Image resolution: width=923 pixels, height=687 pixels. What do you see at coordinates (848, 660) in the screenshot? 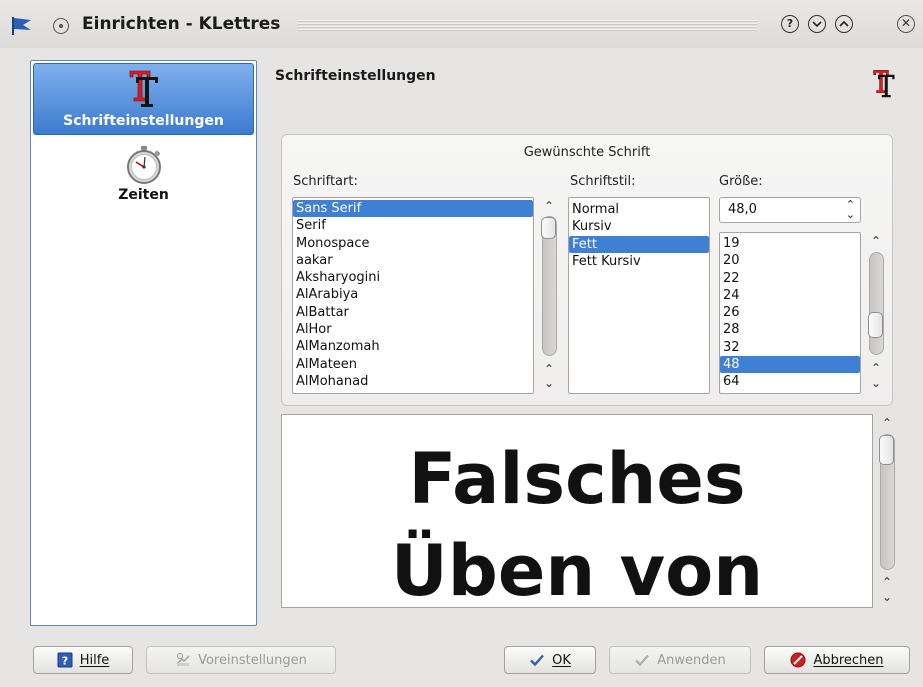
I see `cancel-button-label: Abbrechen` at bounding box center [848, 660].